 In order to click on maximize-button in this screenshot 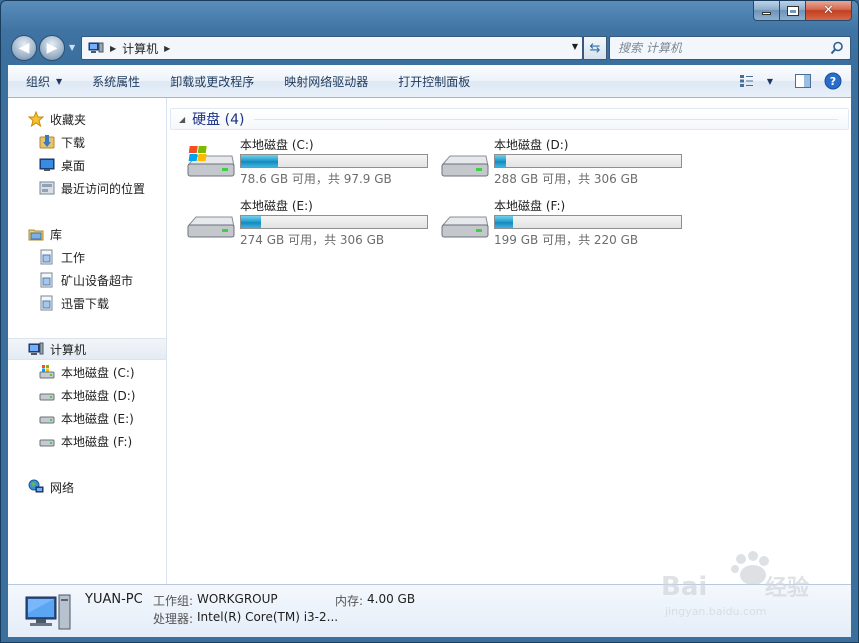, I will do `click(793, 11)`.